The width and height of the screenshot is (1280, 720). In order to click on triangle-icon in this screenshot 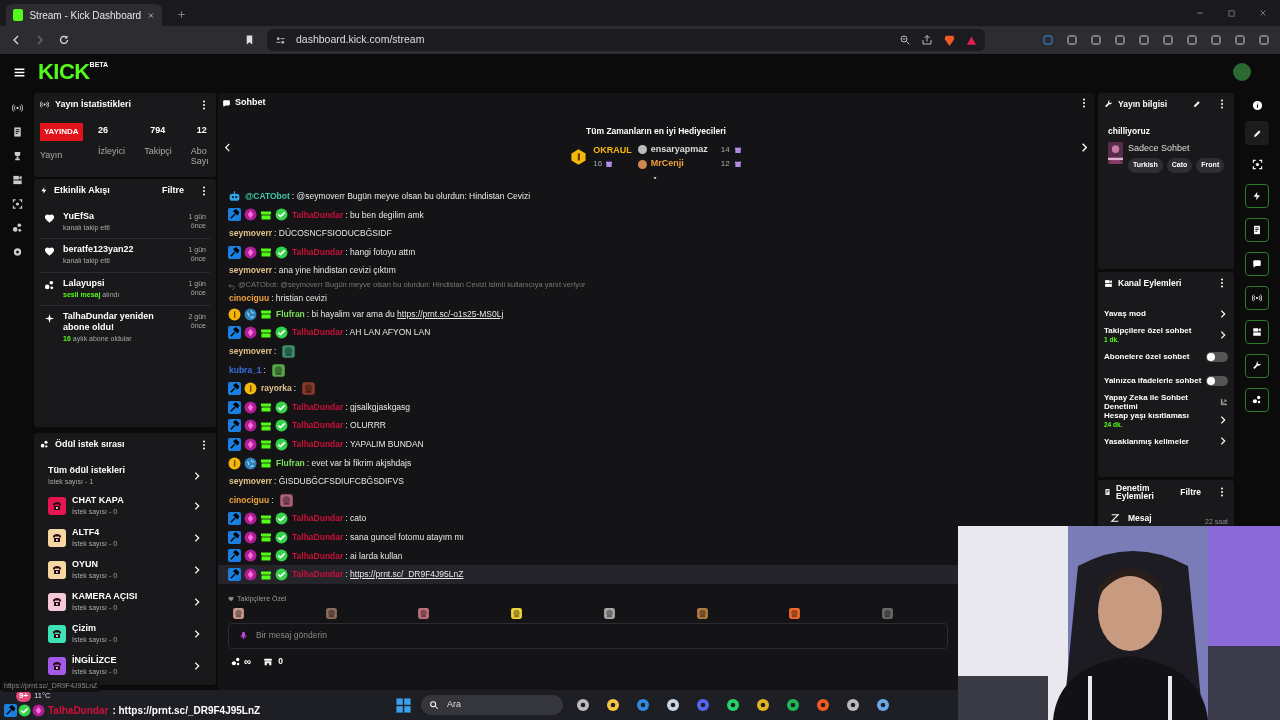, I will do `click(971, 40)`.